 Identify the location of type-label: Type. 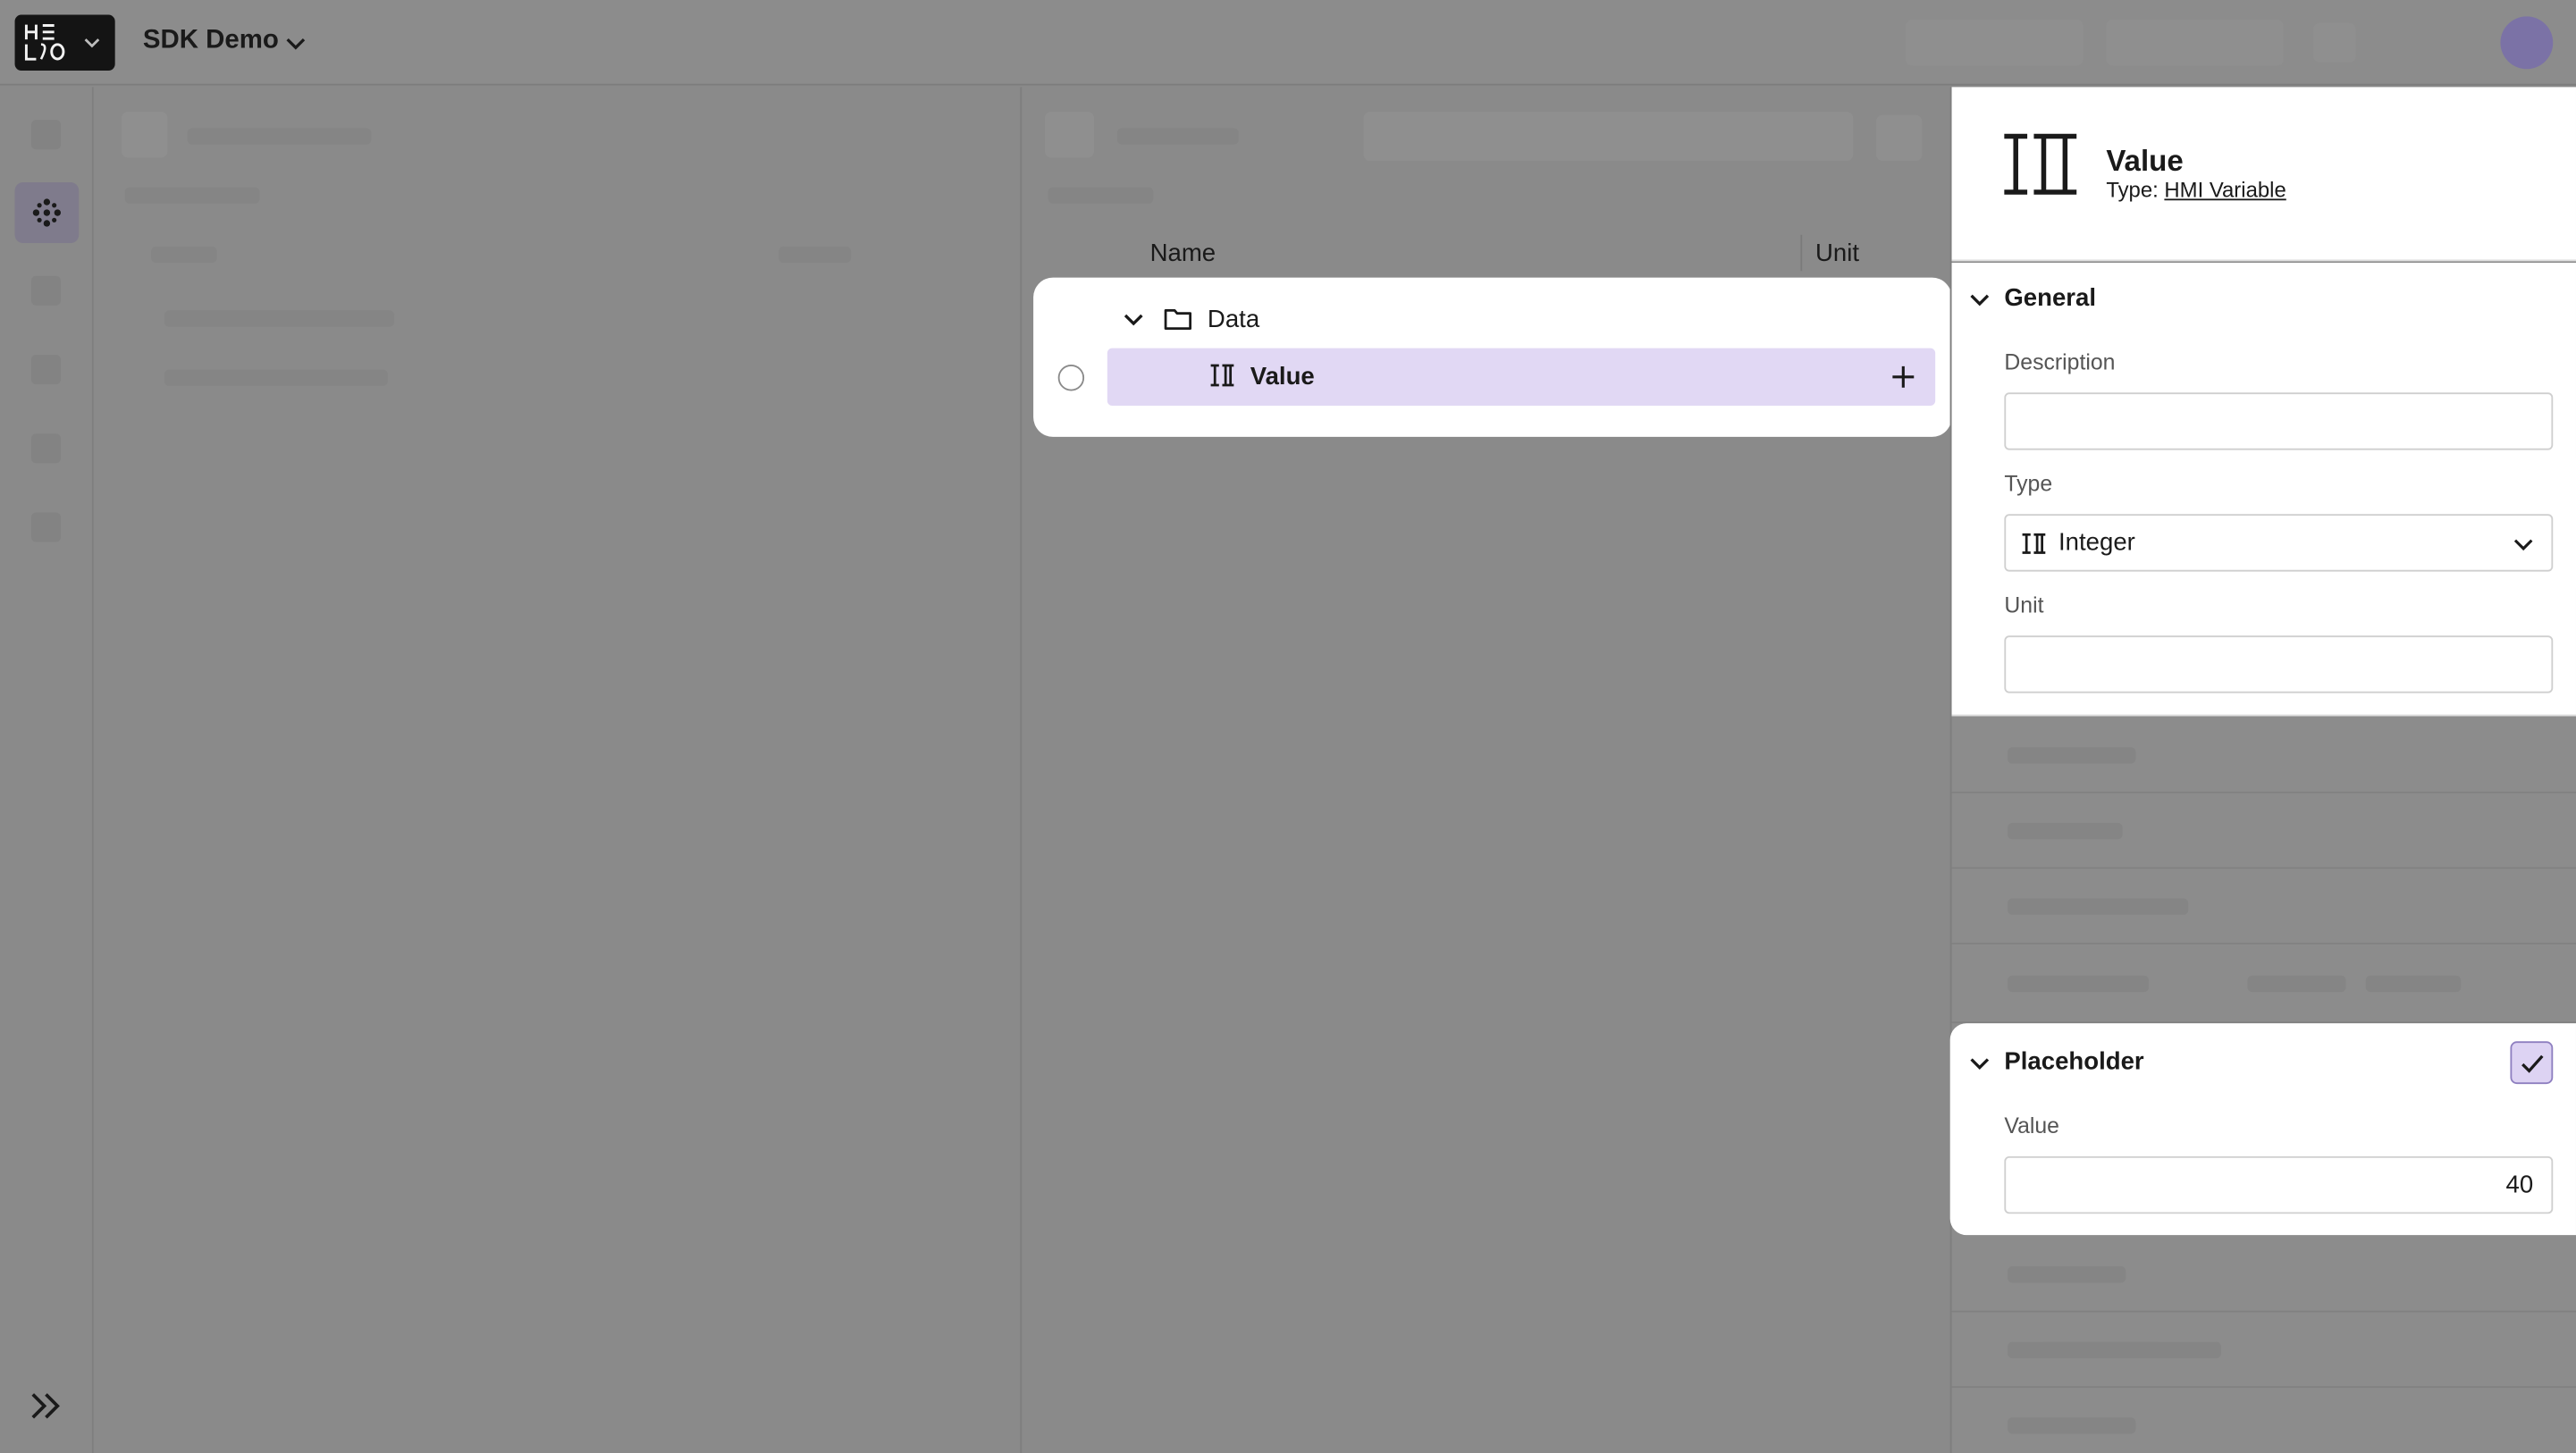
(2029, 484).